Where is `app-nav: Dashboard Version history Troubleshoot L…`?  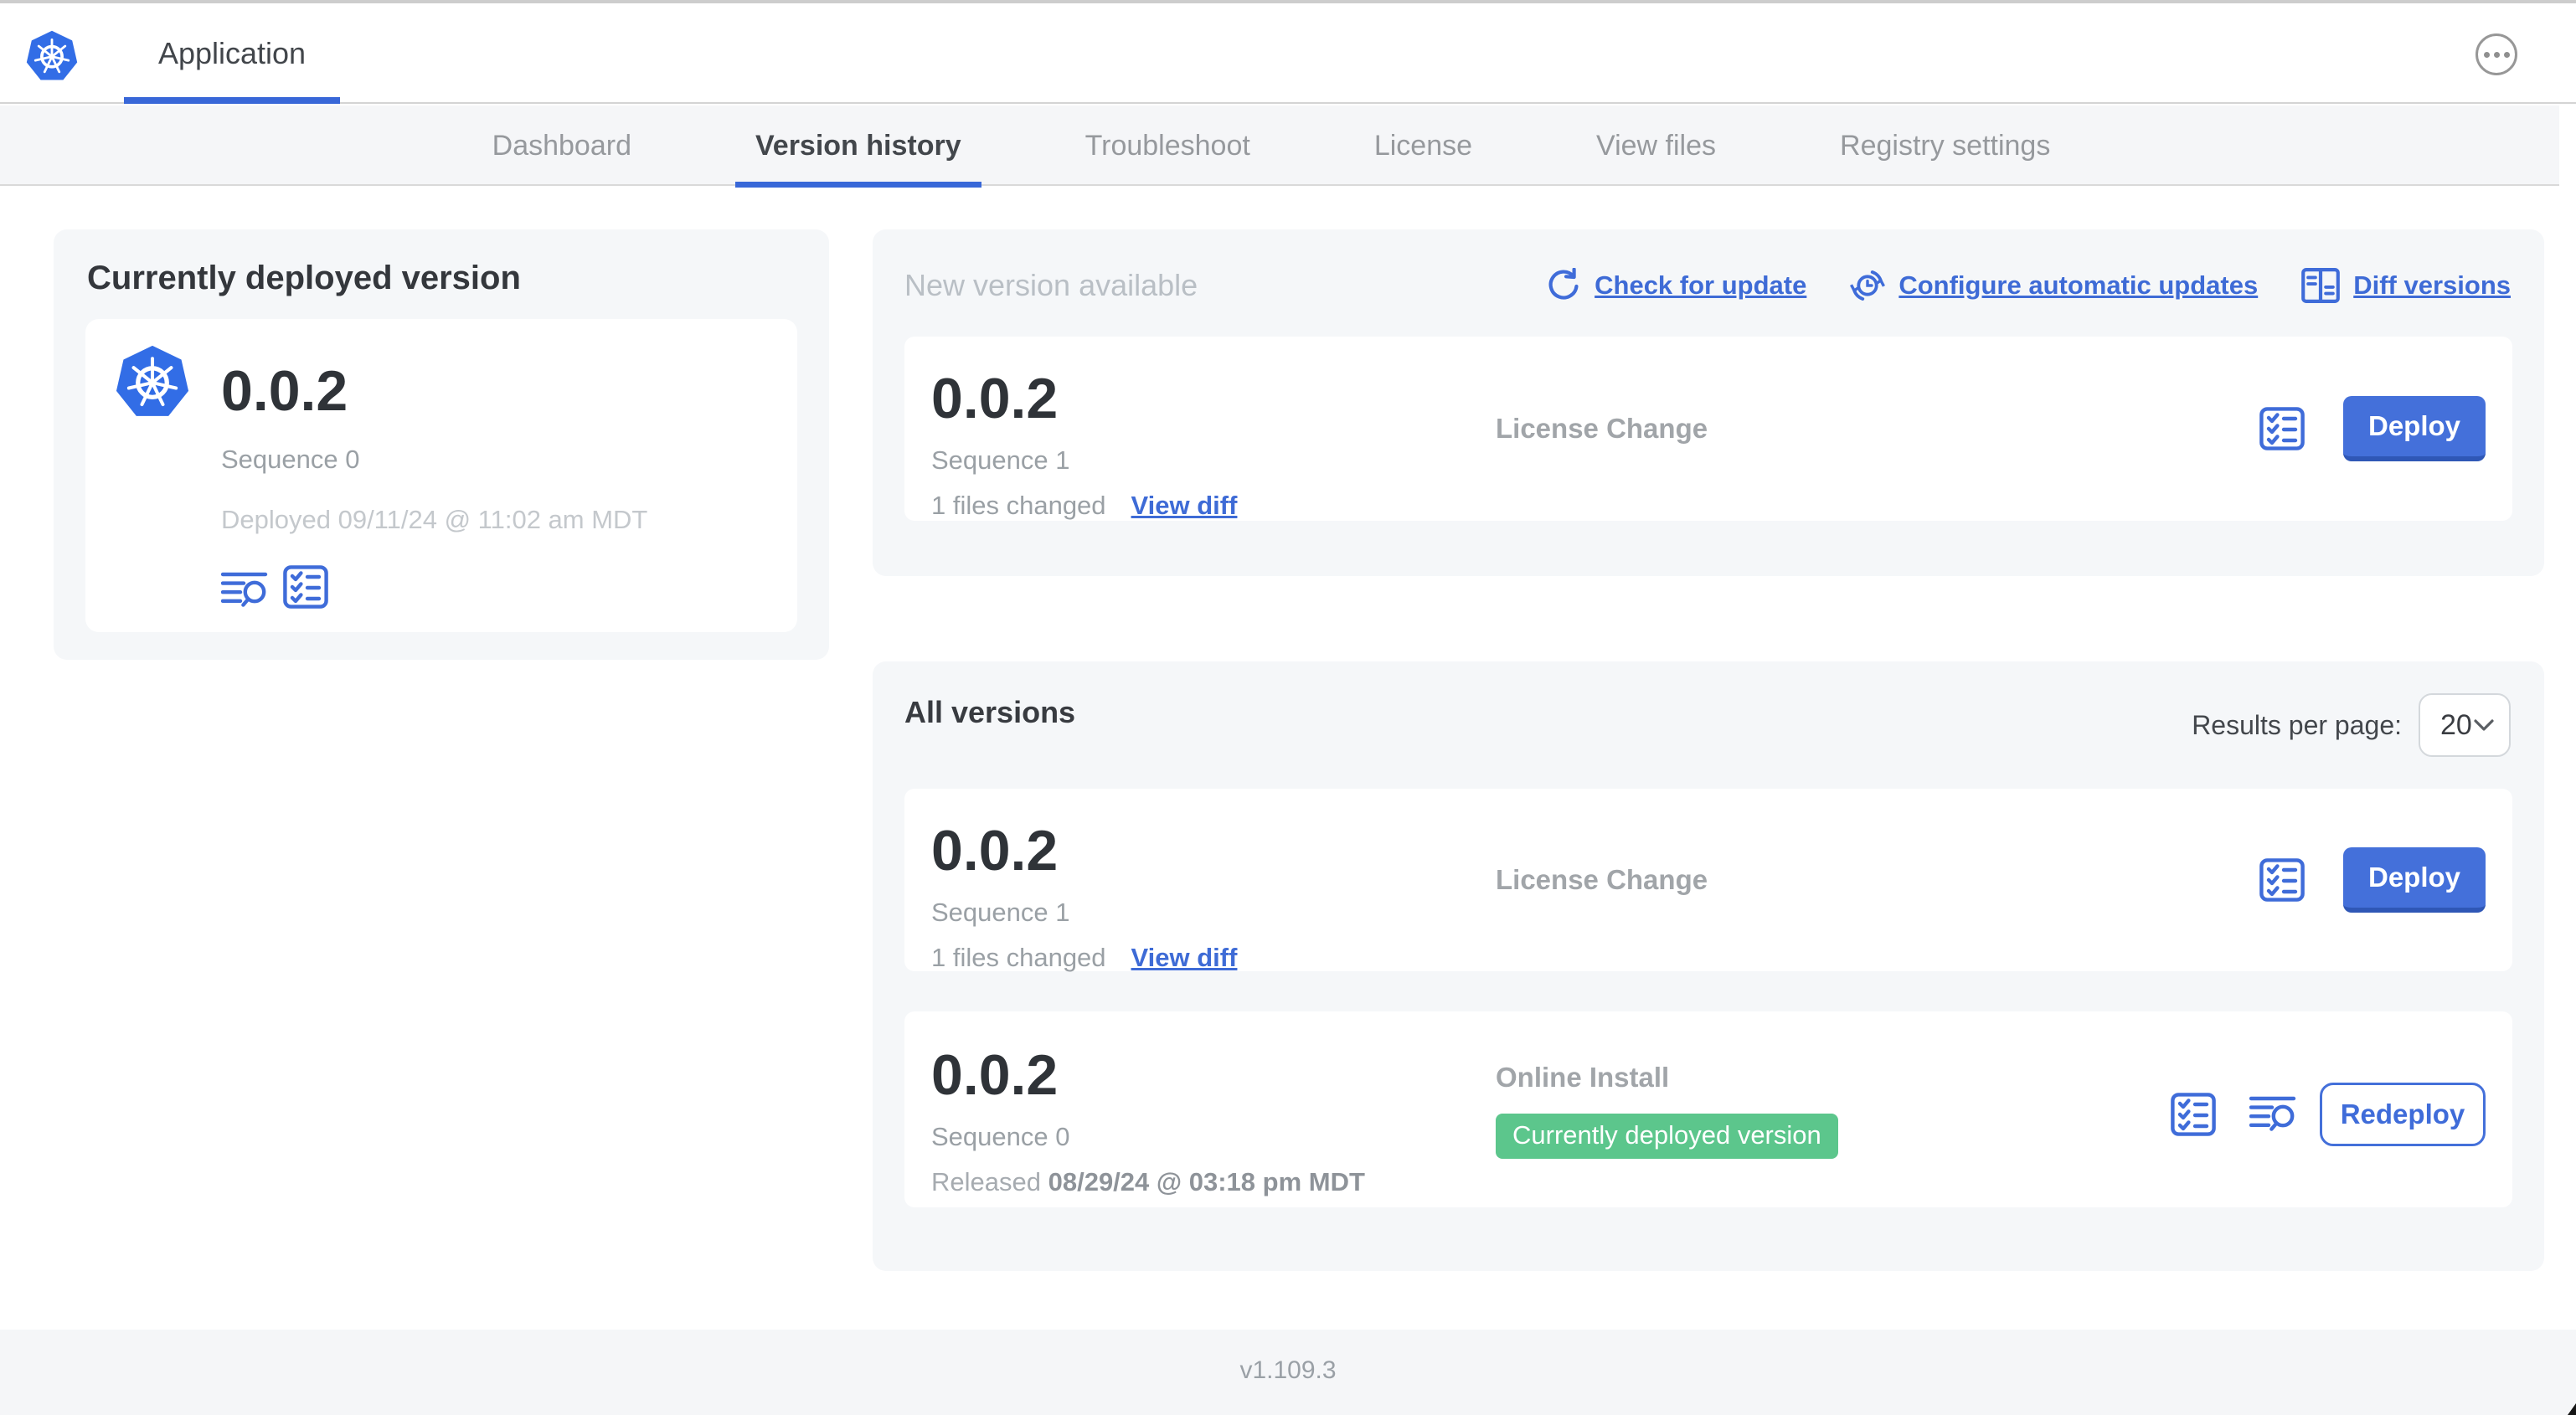 app-nav: Dashboard Version history Troubleshoot L… is located at coordinates (1279, 146).